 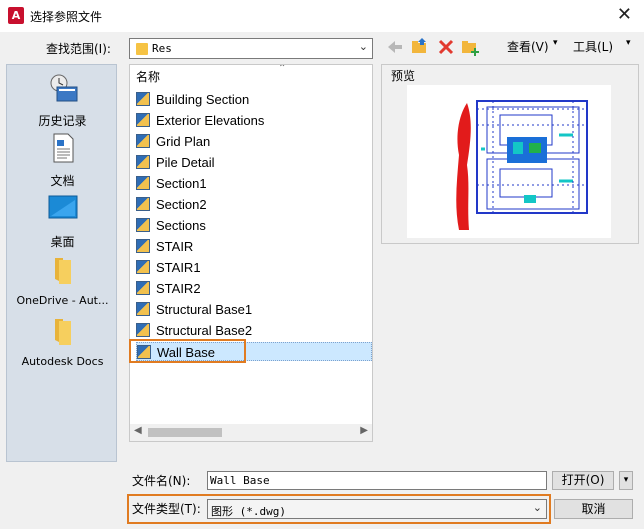 I want to click on place-history: 历史记录, so click(x=62, y=101).